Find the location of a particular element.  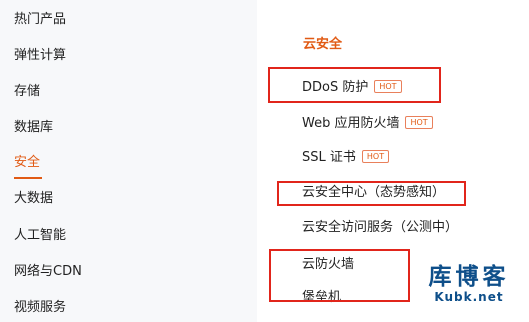

highlight-box-ddos is located at coordinates (354, 85).